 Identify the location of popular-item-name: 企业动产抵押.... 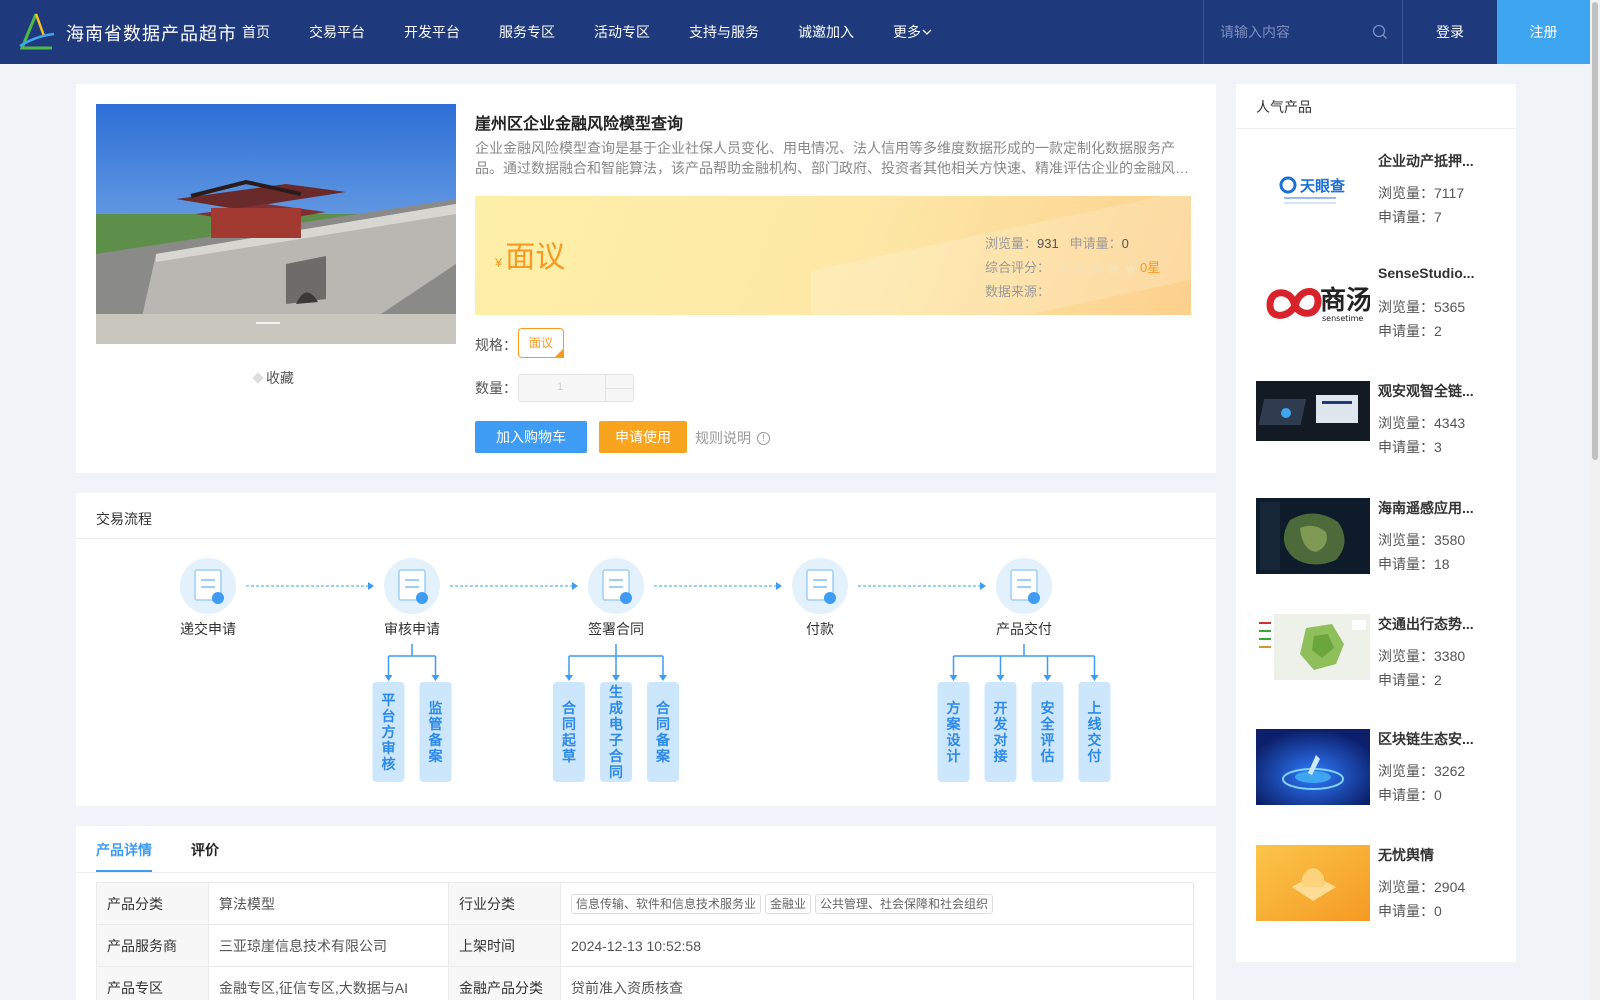
(1433, 161).